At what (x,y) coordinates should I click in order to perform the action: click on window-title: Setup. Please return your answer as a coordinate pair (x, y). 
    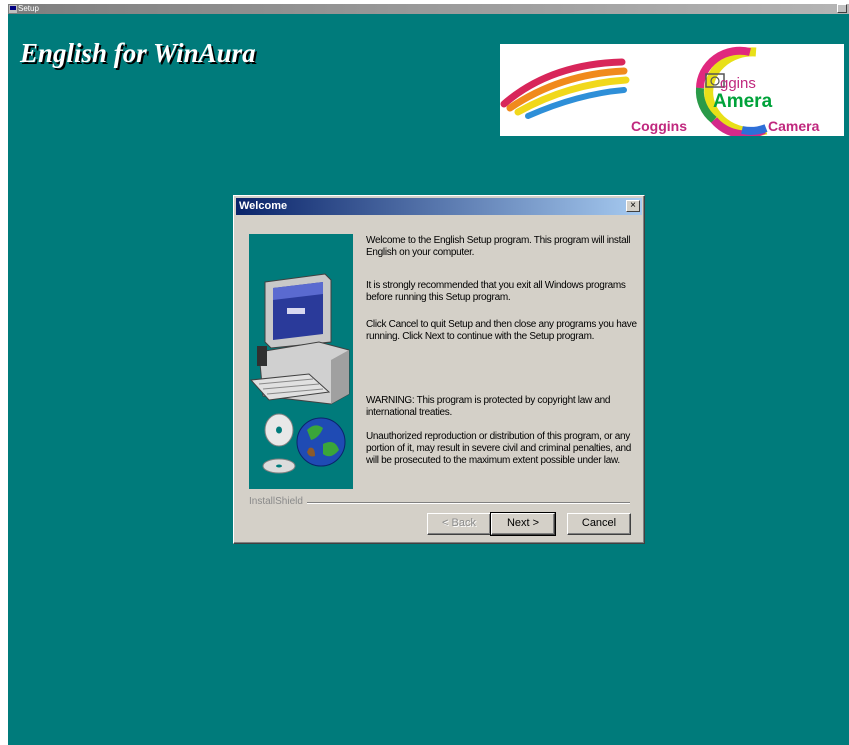
    Looking at the image, I should click on (28, 8).